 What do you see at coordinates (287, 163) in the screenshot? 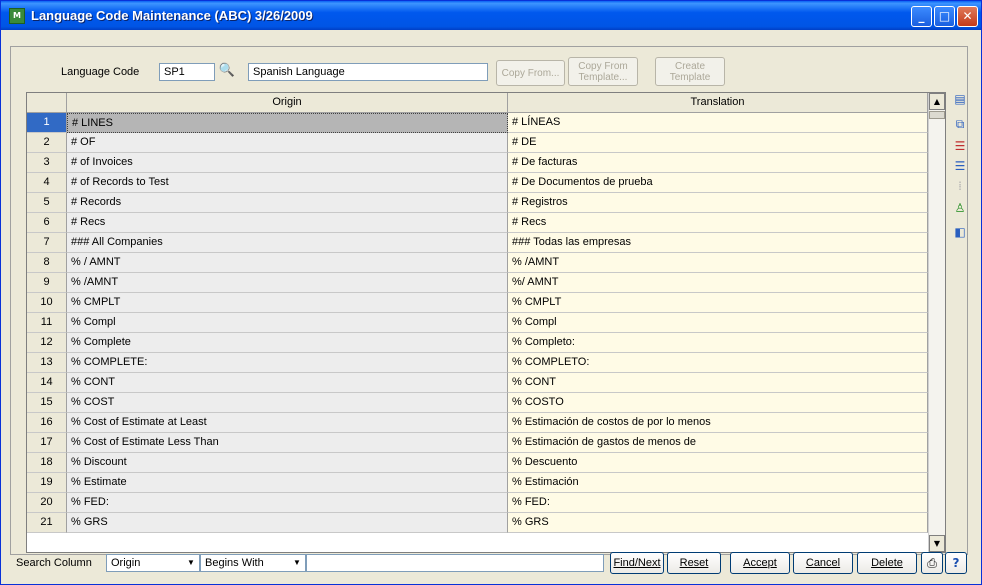
I see `origin-cell: # of Invoices` at bounding box center [287, 163].